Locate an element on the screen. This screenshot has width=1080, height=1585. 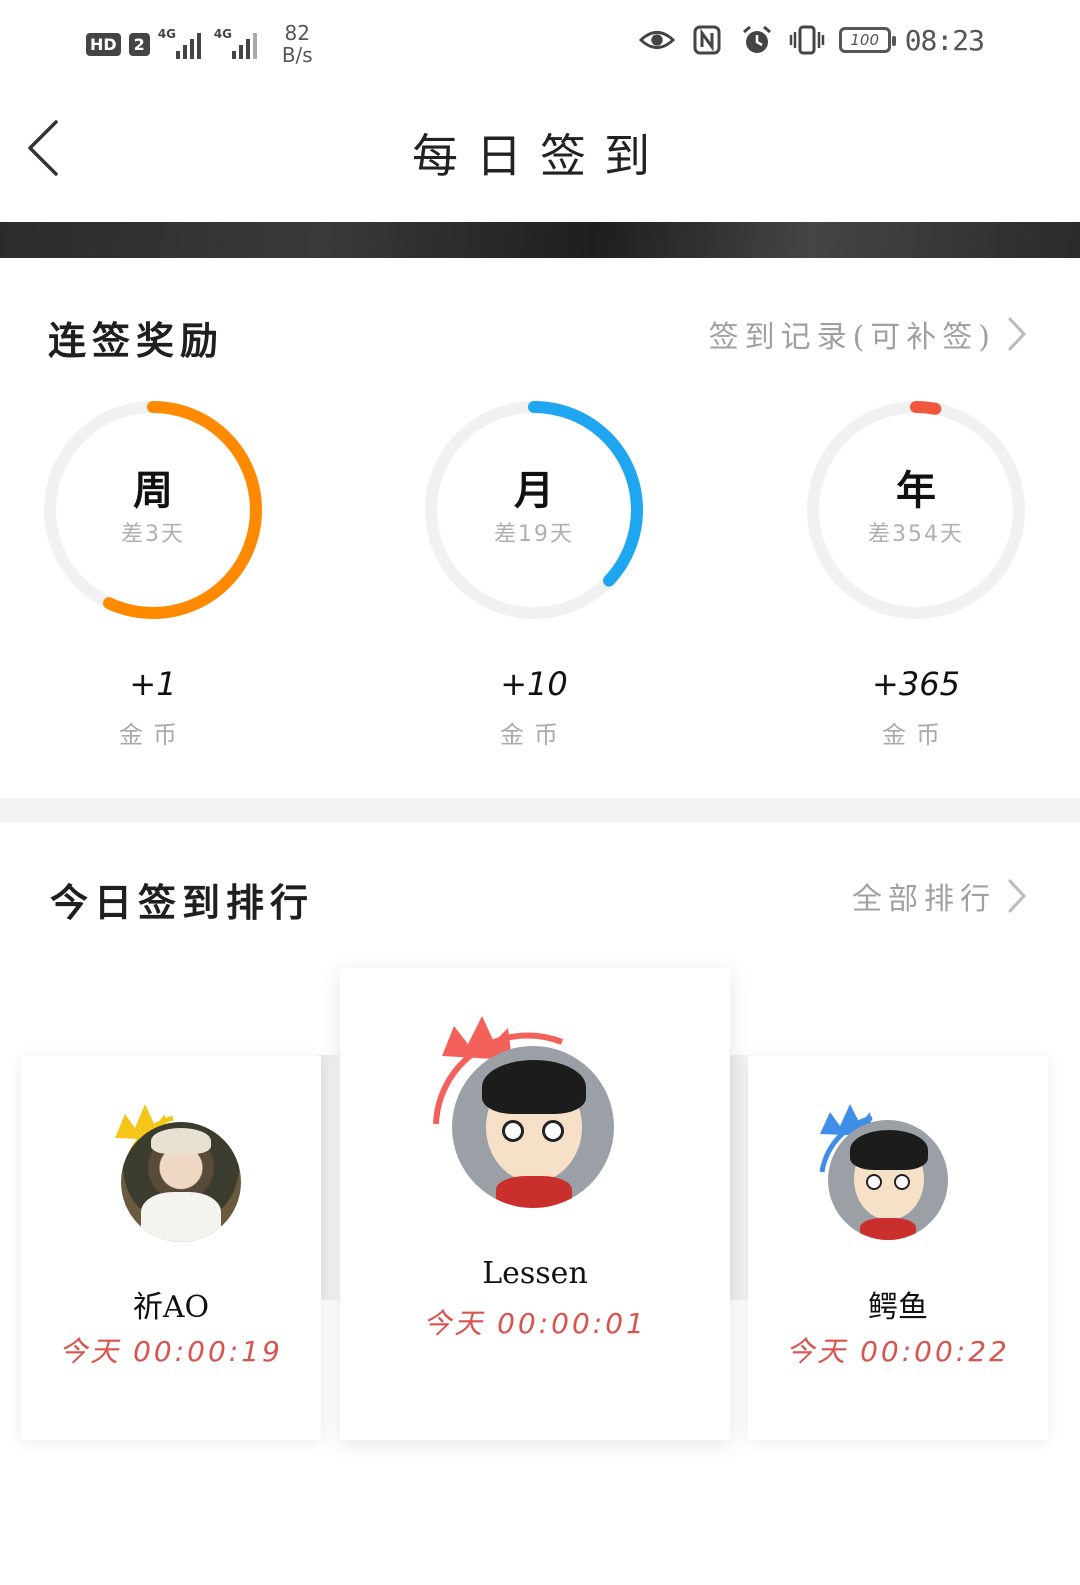
all-ranking-link: 全部排行 is located at coordinates (940, 896).